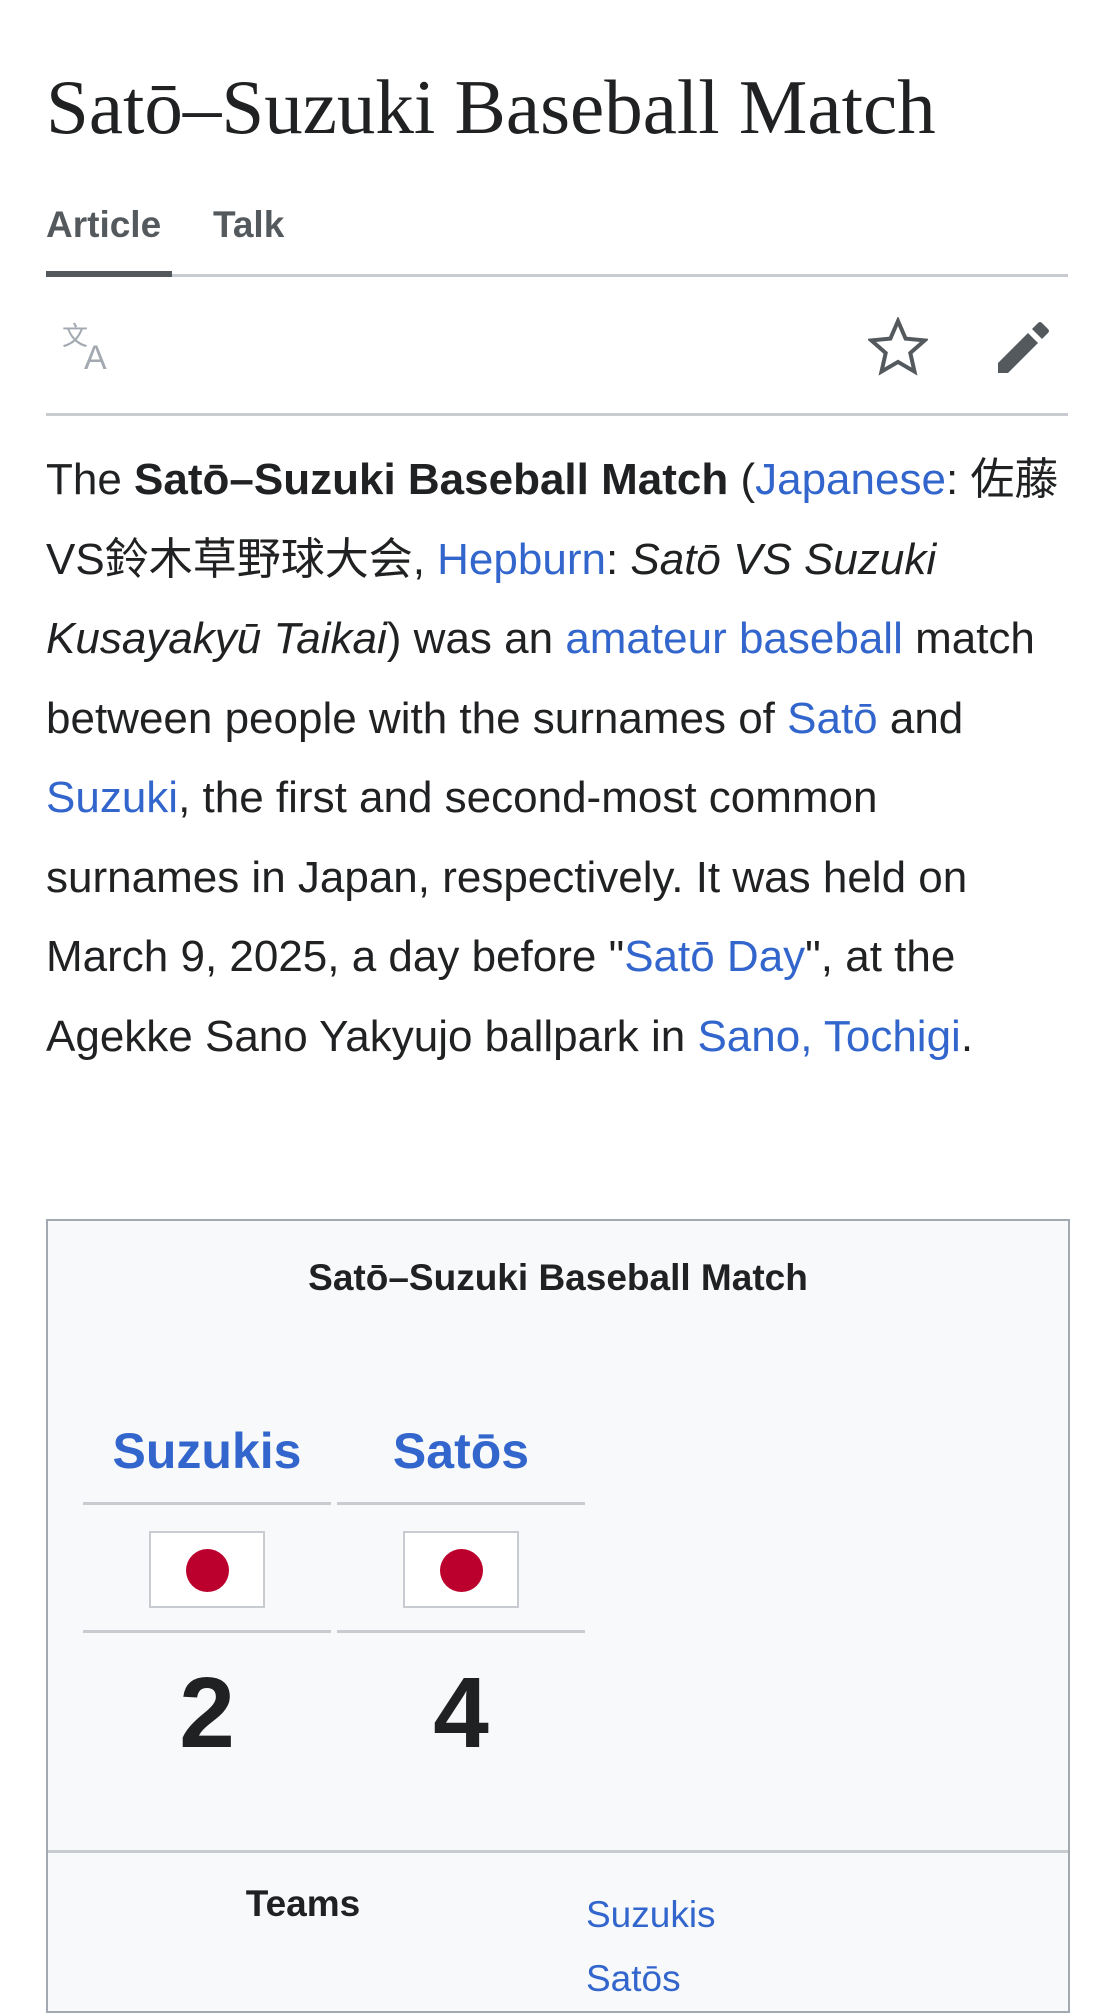 The height and width of the screenshot is (2013, 1113). What do you see at coordinates (461, 1713) in the screenshot?
I see `team-score: 4` at bounding box center [461, 1713].